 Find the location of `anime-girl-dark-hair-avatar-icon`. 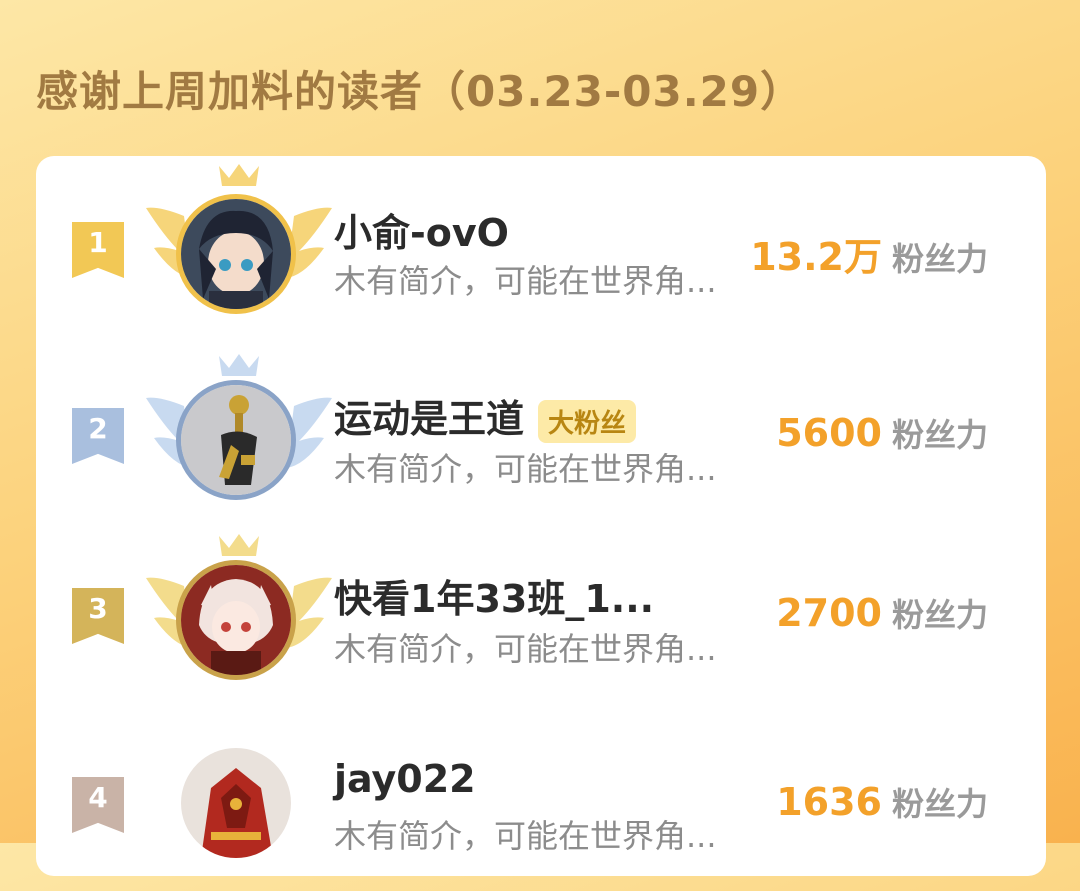

anime-girl-dark-hair-avatar-icon is located at coordinates (236, 254).